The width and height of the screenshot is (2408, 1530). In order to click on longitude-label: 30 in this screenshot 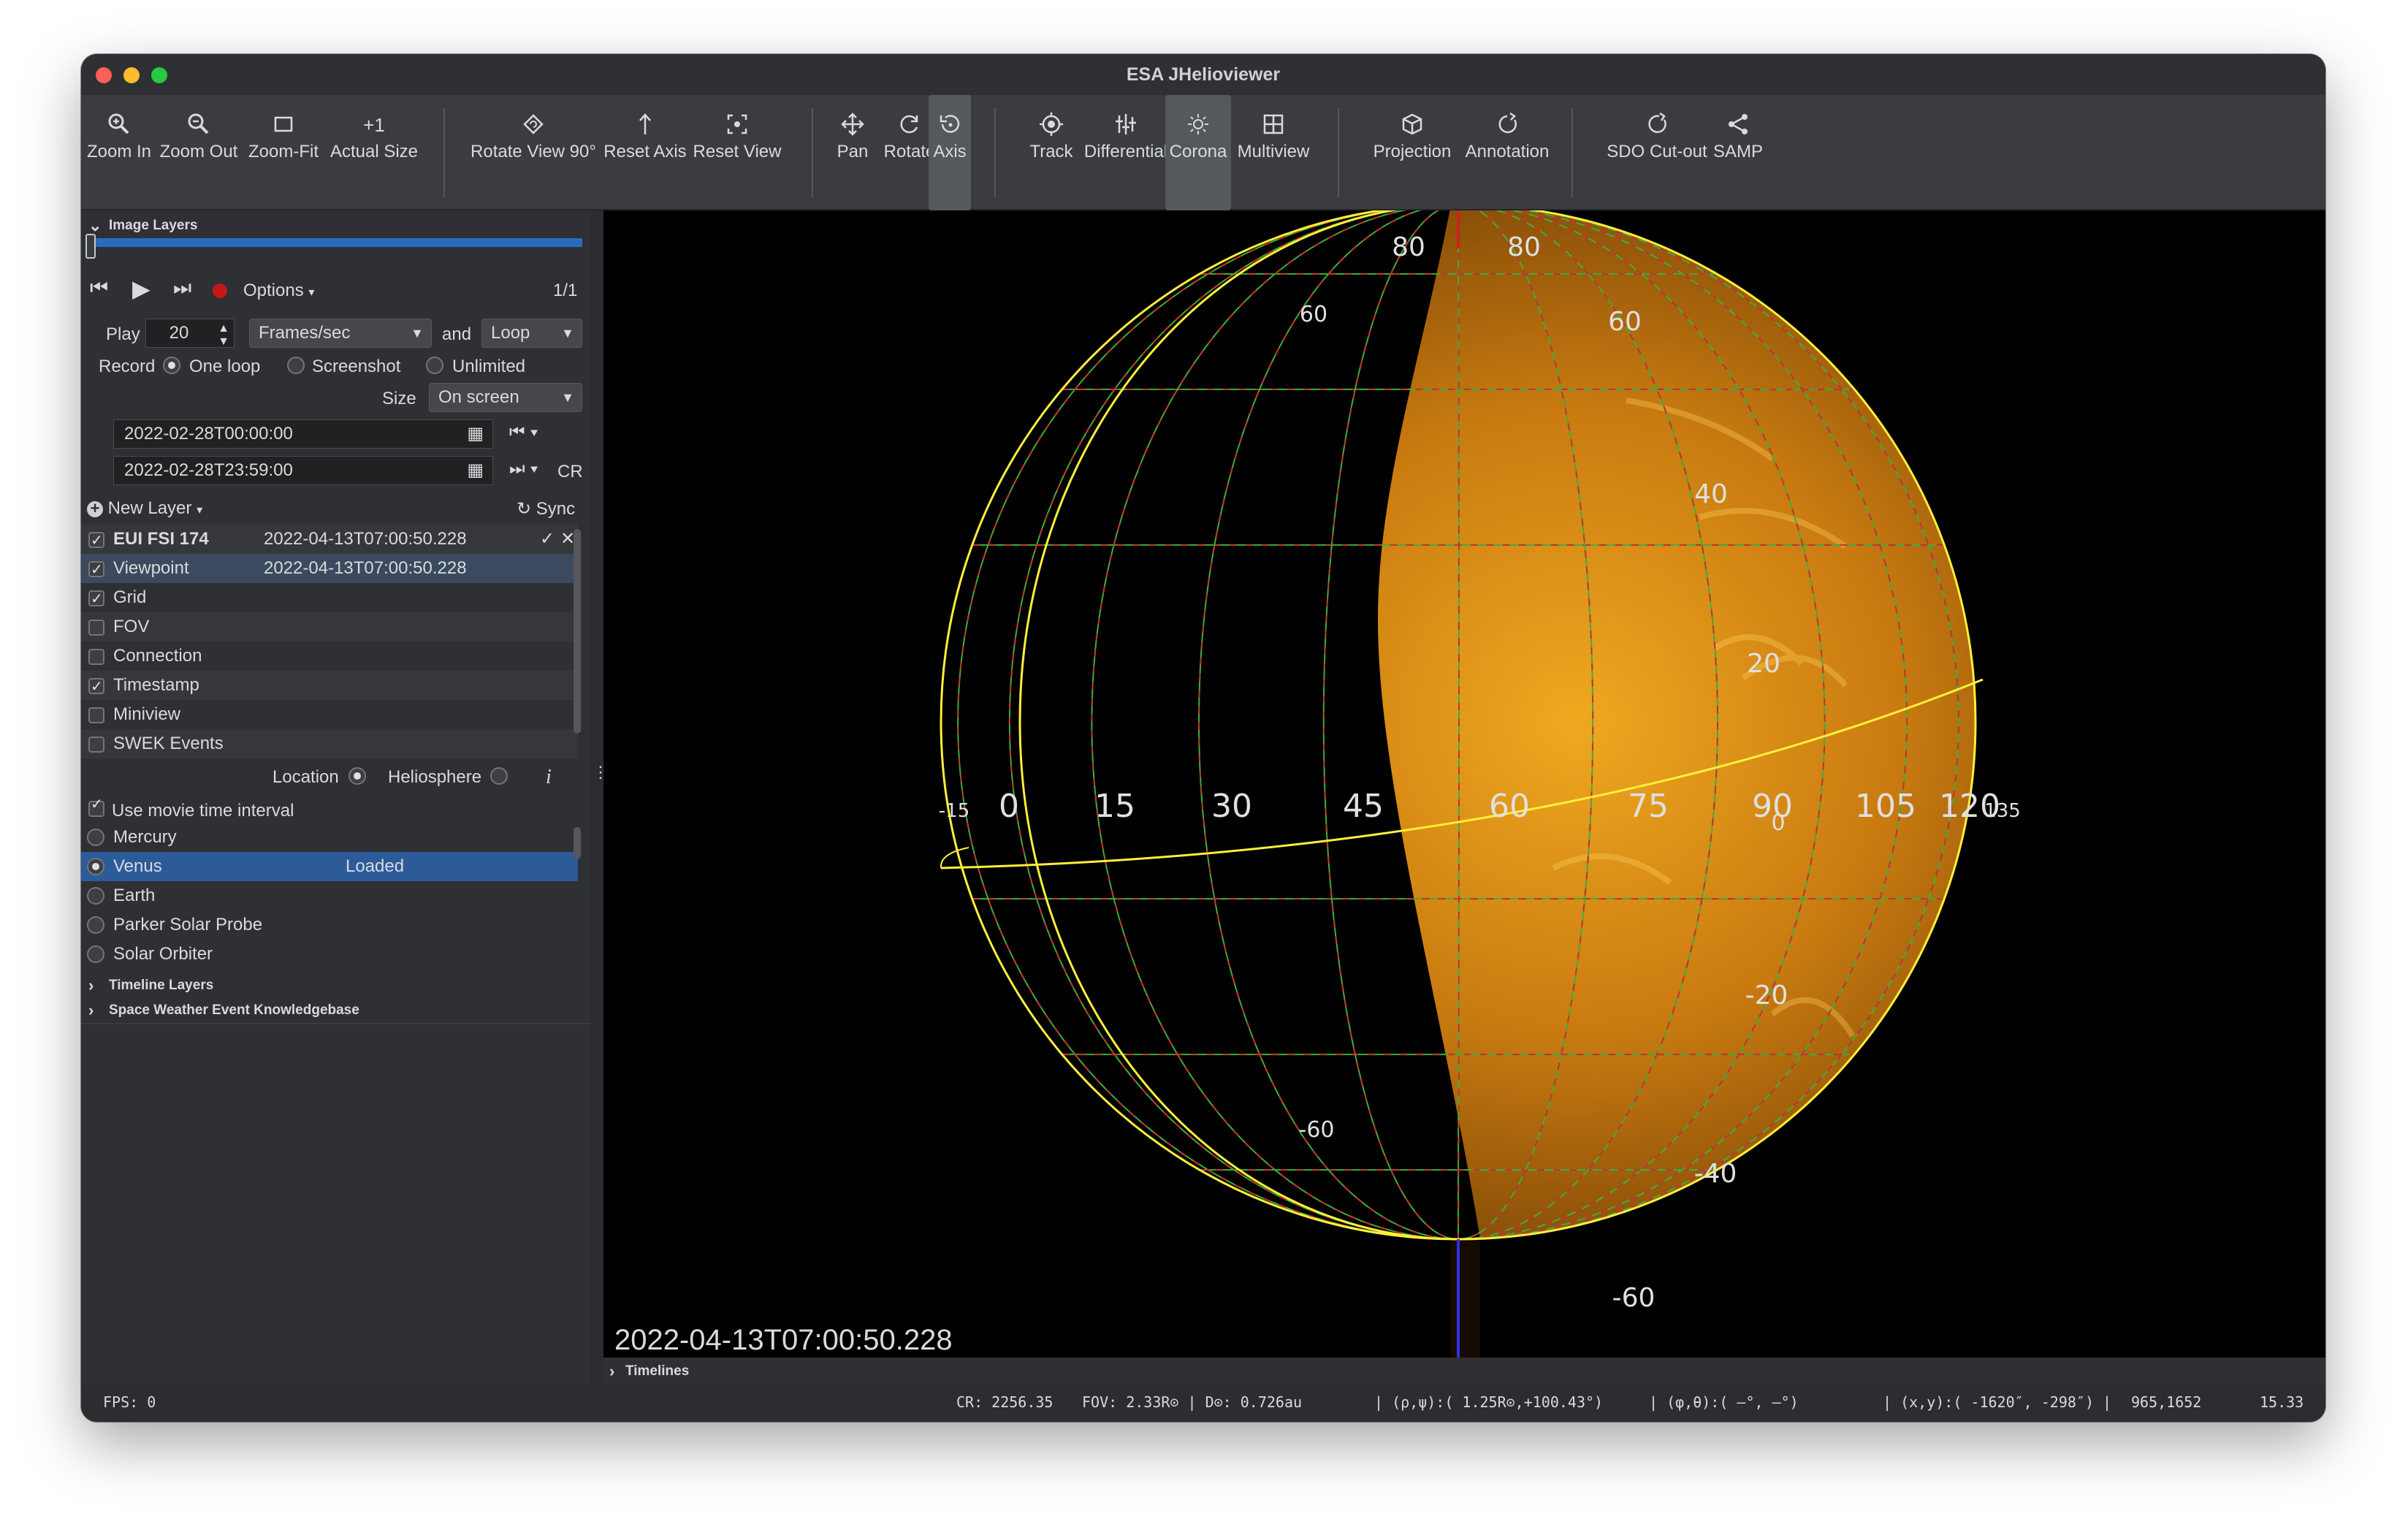, I will do `click(1231, 806)`.